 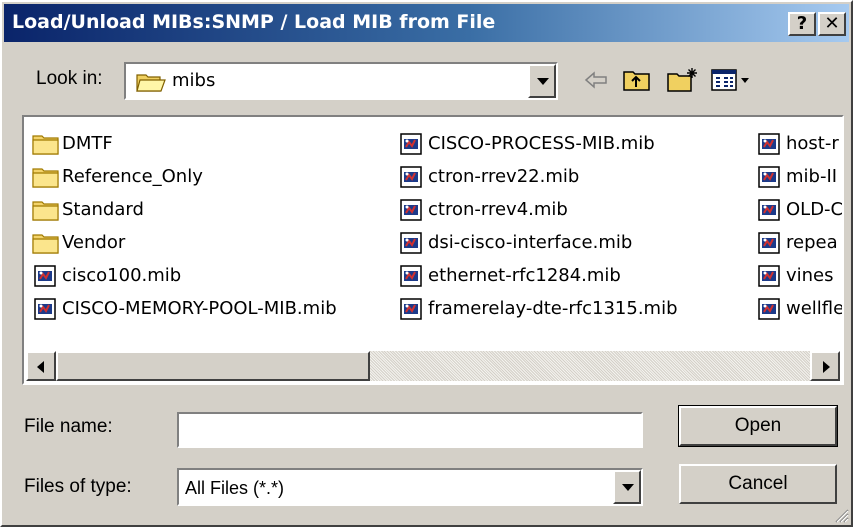 What do you see at coordinates (815, 308) in the screenshot?
I see `item-label: wellfle` at bounding box center [815, 308].